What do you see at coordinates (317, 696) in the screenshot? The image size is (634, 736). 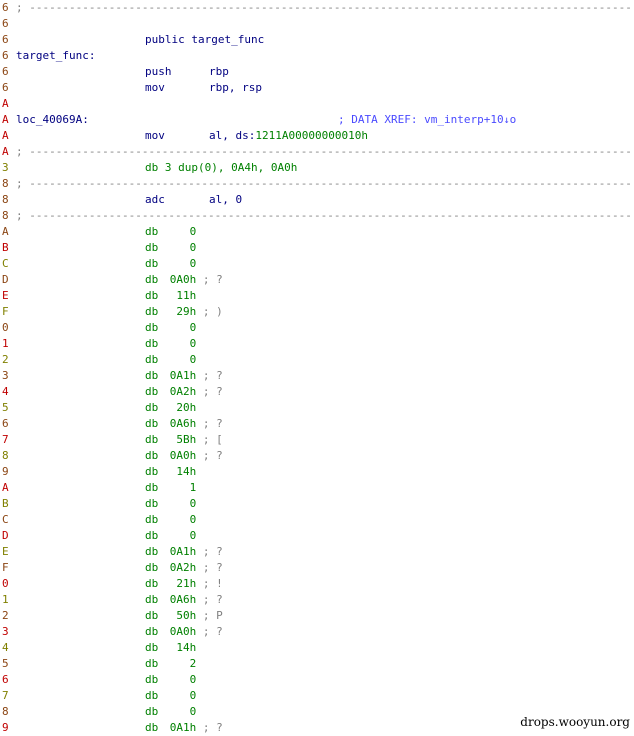 I see `data-byte-row: 7 db 0` at bounding box center [317, 696].